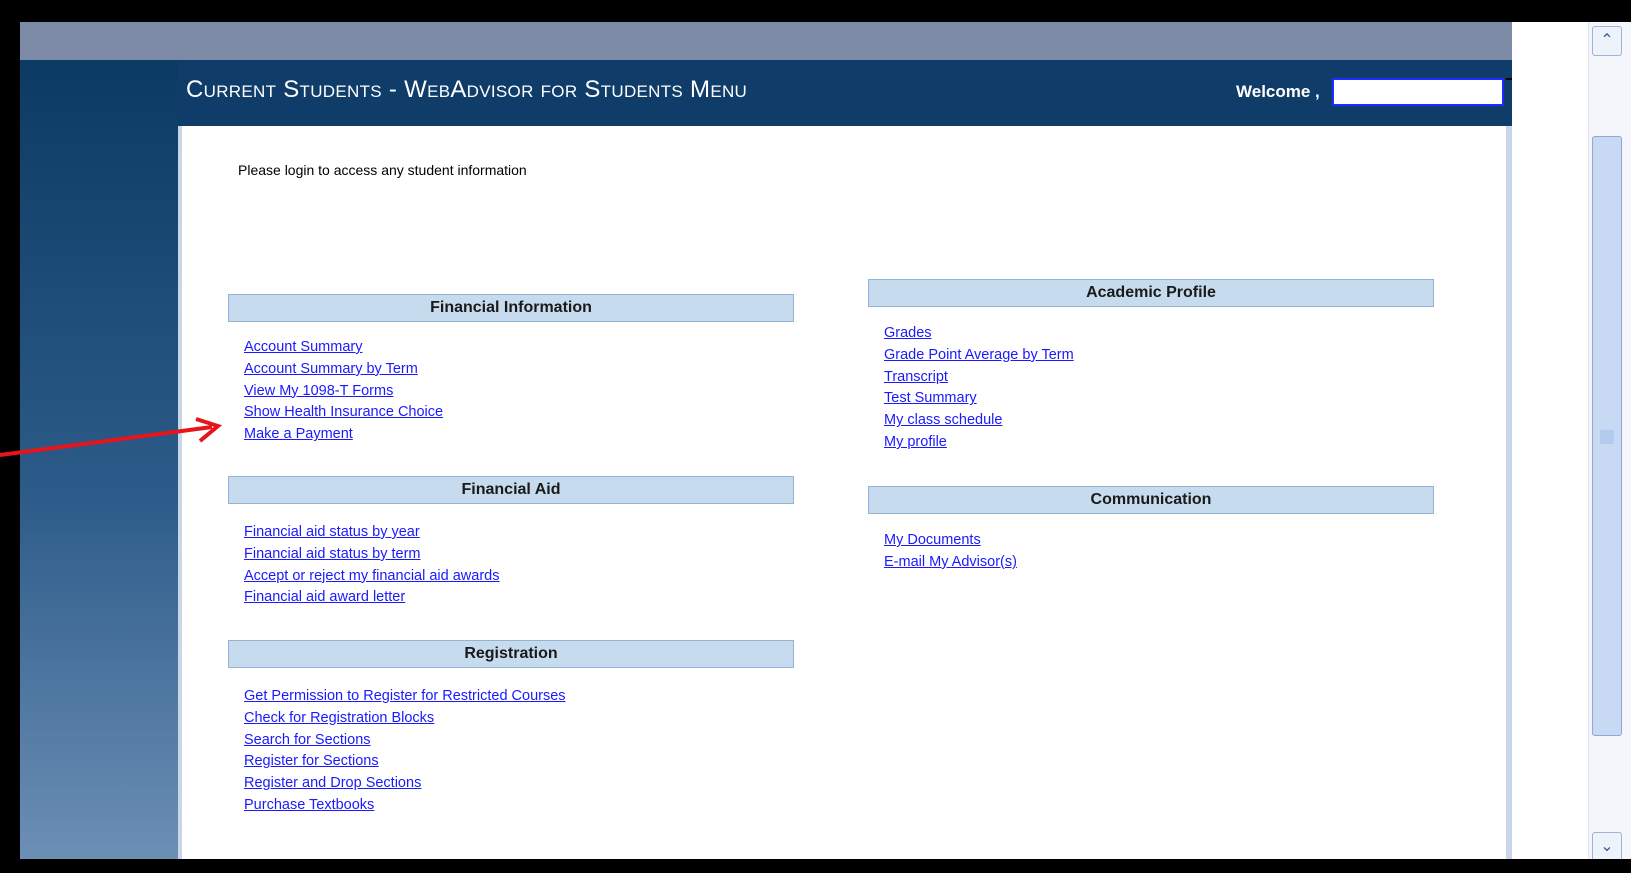 The image size is (1631, 873). I want to click on annotation-arrow-icon, so click(111, 437).